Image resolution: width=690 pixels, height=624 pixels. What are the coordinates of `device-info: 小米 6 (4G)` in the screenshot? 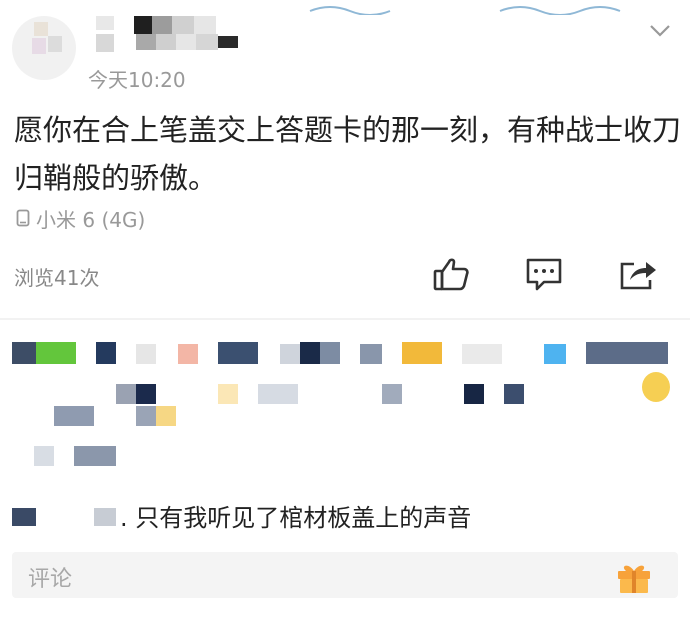 It's located at (80, 218).